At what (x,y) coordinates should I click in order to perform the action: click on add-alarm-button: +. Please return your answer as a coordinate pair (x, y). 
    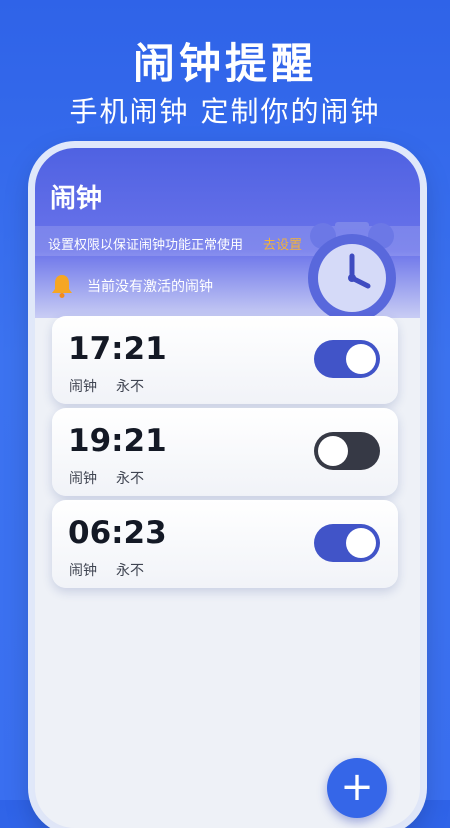
    Looking at the image, I should click on (357, 788).